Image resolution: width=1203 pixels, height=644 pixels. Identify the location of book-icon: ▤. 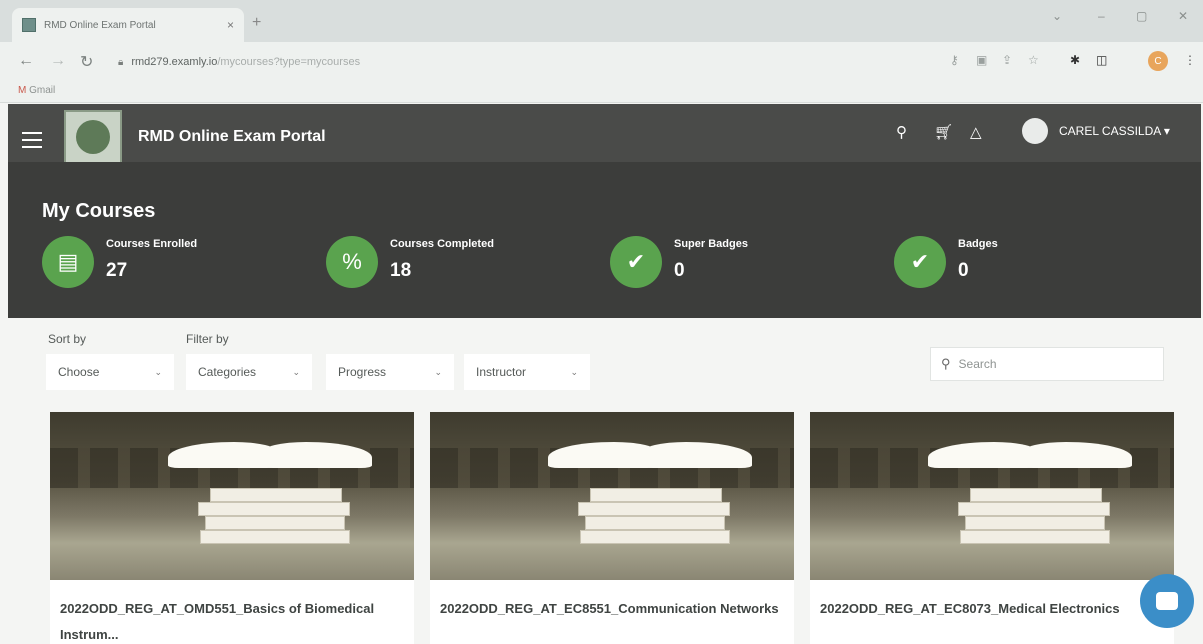
(68, 262).